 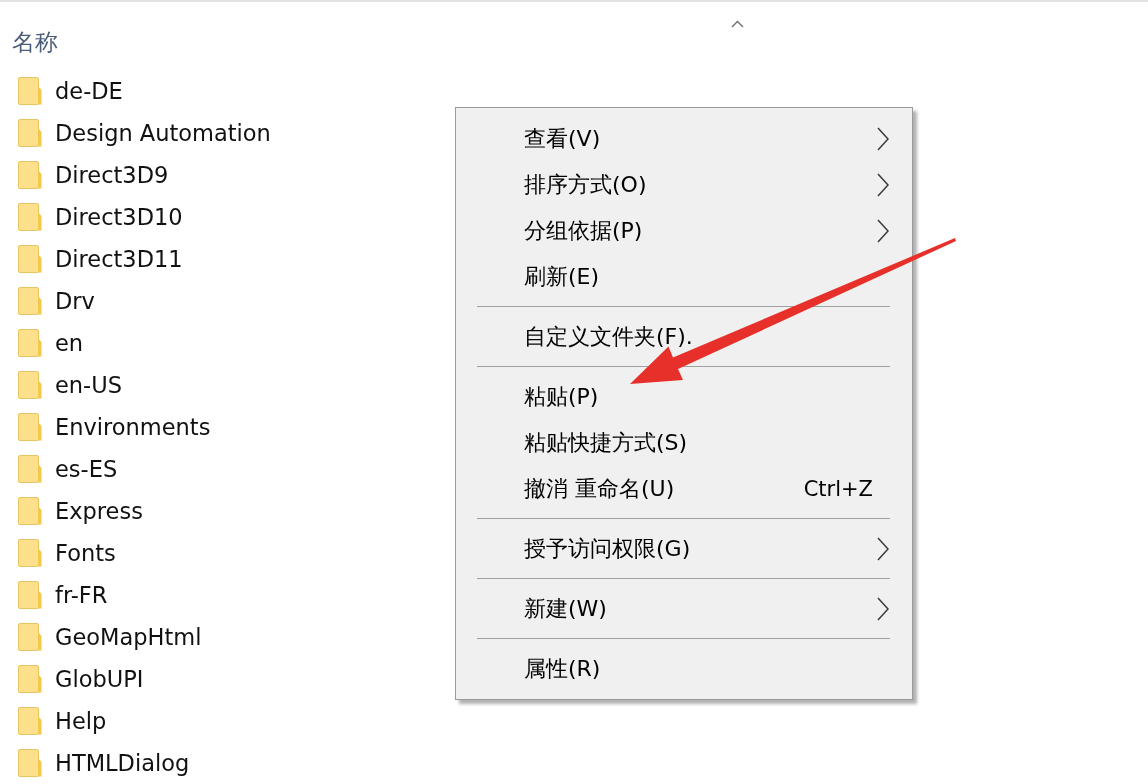 What do you see at coordinates (133, 427) in the screenshot?
I see `folder-name: Environments` at bounding box center [133, 427].